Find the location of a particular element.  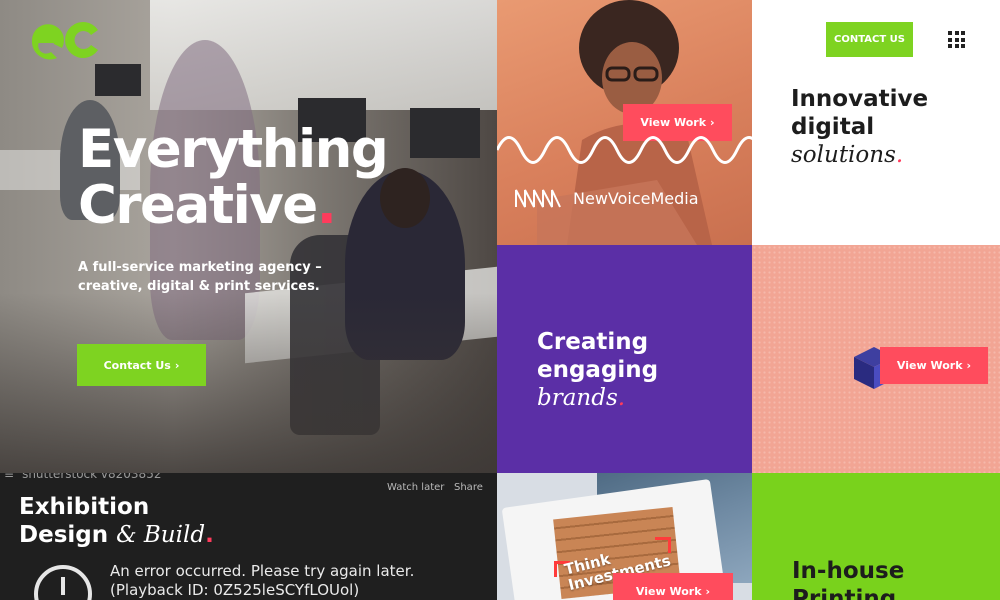

engaging-title: Creating engaging brands. is located at coordinates (597, 370).